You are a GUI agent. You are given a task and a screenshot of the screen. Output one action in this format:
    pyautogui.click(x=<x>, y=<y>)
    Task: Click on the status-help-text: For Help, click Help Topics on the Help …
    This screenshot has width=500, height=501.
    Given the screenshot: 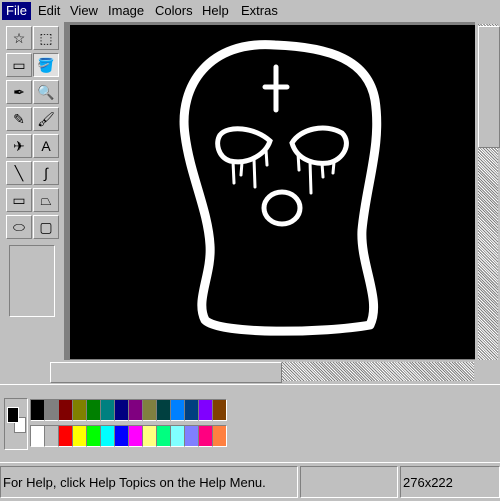 What is the action you would take?
    pyautogui.click(x=149, y=482)
    